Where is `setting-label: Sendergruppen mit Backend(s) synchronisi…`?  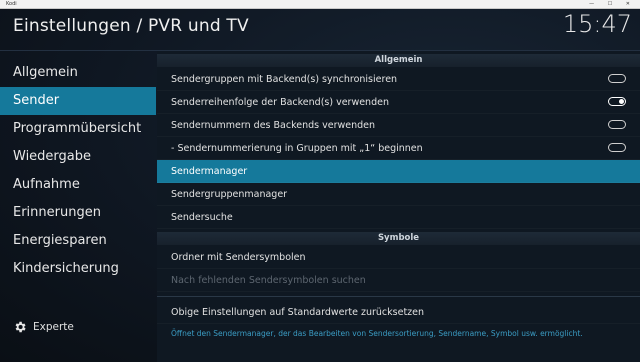
setting-label: Sendergruppen mit Backend(s) synchronisi… is located at coordinates (284, 79).